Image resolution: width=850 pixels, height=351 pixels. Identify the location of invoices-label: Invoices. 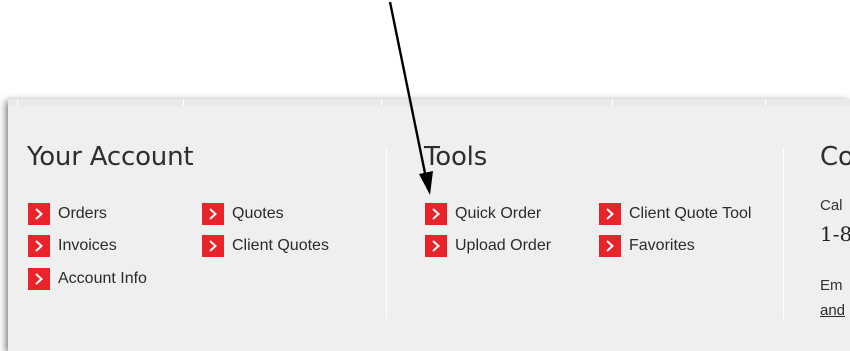
(87, 245).